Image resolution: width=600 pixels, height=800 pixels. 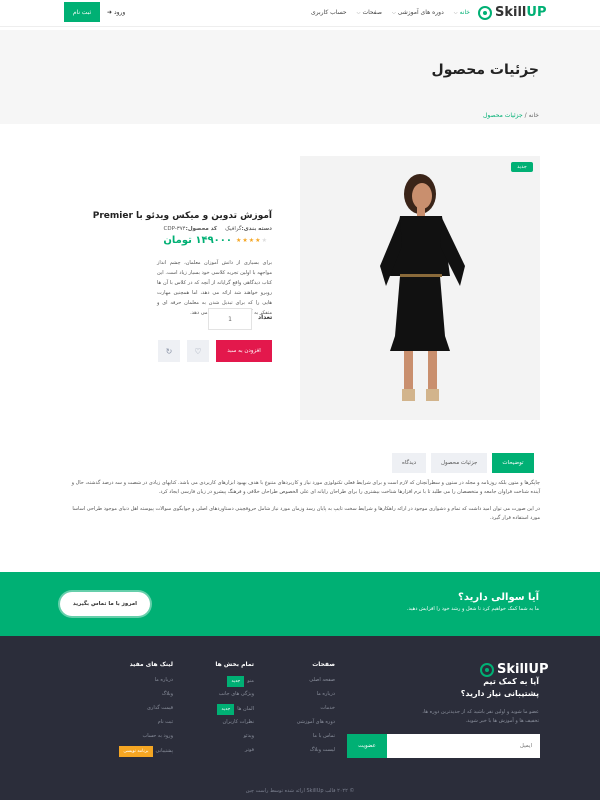 I want to click on product-tabs: توضیحات جزئیات محصول دیدگاه, so click(x=463, y=463).